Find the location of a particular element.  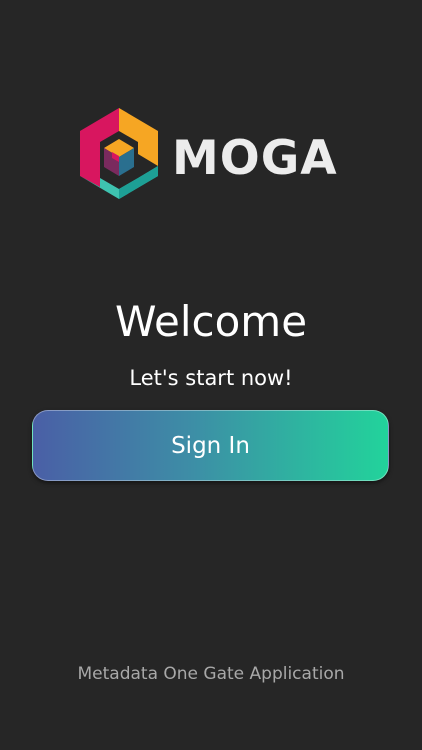

logo-wordmark: MOGA is located at coordinates (255, 158).